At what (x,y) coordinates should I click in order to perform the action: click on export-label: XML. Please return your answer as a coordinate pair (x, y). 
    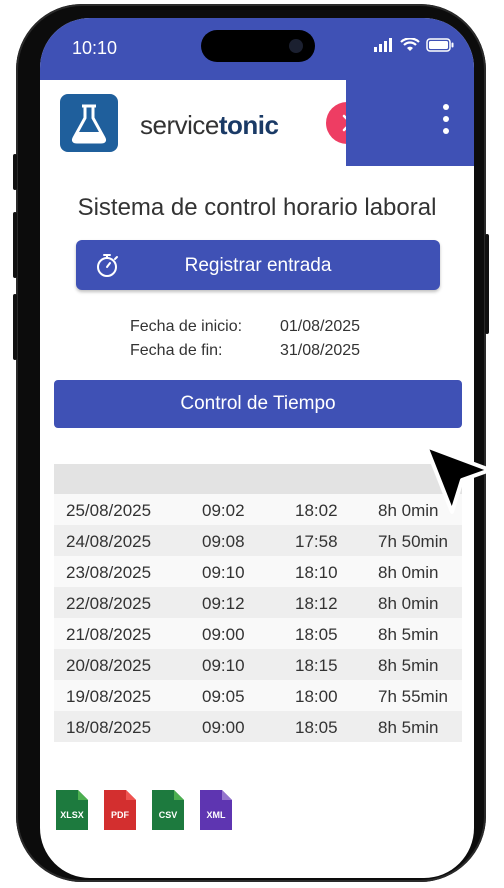
    Looking at the image, I should click on (217, 815).